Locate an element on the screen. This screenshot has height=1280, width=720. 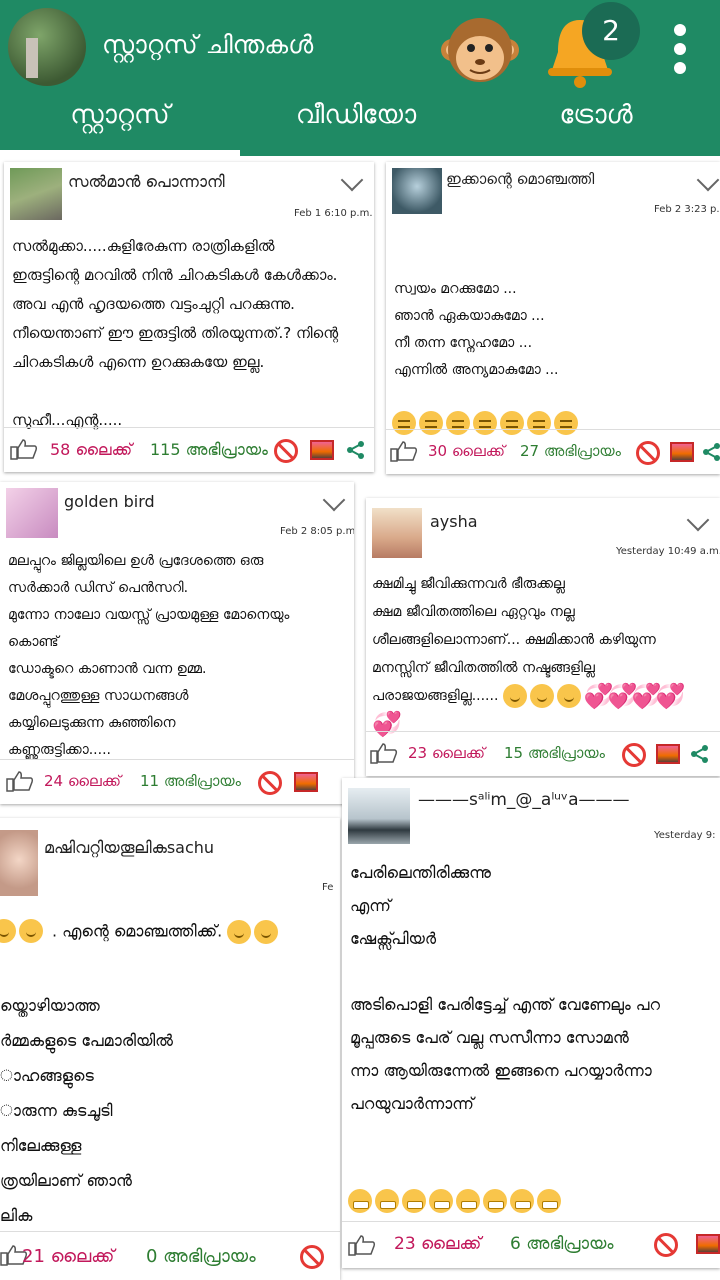
post-date: Feb 1 6:10 p.m. is located at coordinates (333, 213).